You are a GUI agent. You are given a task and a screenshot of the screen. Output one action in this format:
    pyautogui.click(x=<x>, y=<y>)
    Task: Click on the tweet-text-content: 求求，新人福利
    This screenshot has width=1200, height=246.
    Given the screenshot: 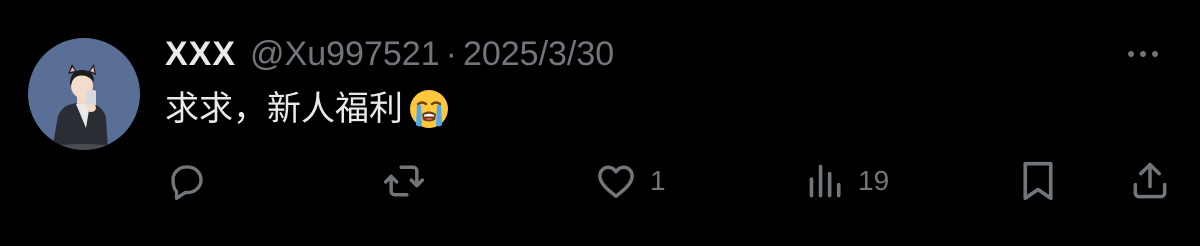 What is the action you would take?
    pyautogui.click(x=284, y=109)
    